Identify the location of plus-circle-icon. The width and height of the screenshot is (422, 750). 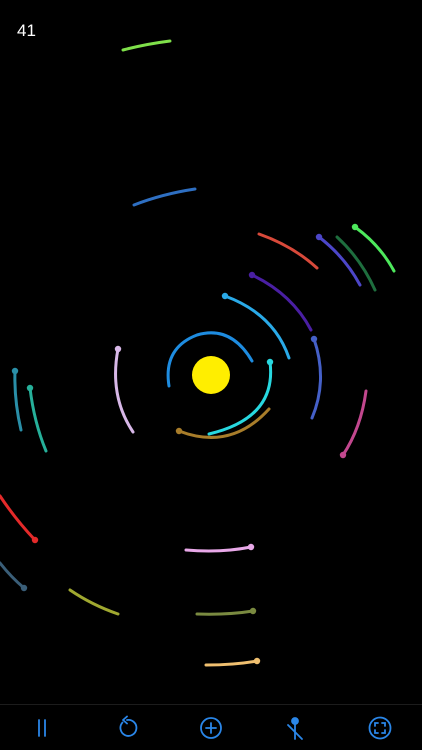
(211, 728).